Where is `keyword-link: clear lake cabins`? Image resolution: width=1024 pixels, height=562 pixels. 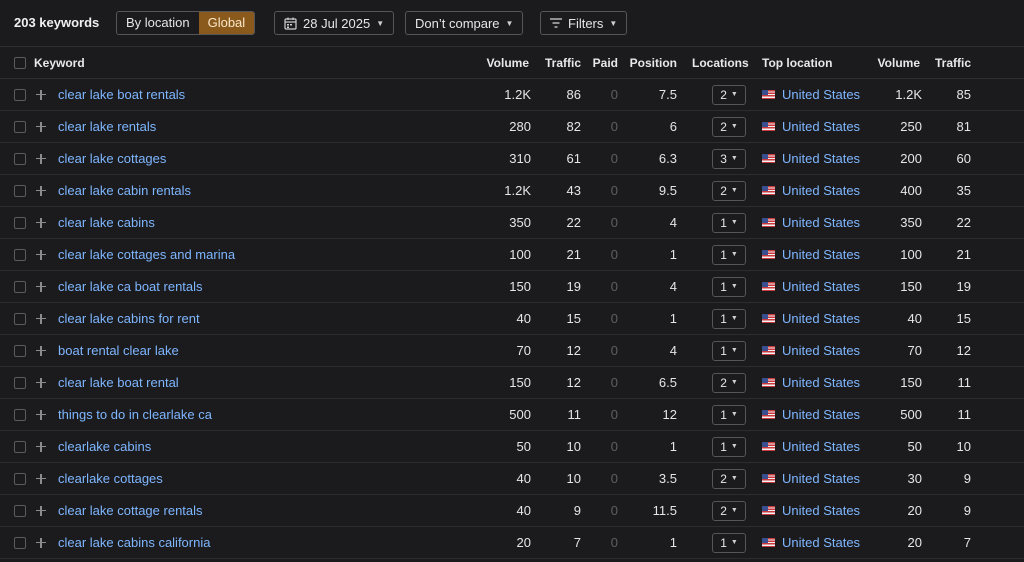 keyword-link: clear lake cabins is located at coordinates (106, 222).